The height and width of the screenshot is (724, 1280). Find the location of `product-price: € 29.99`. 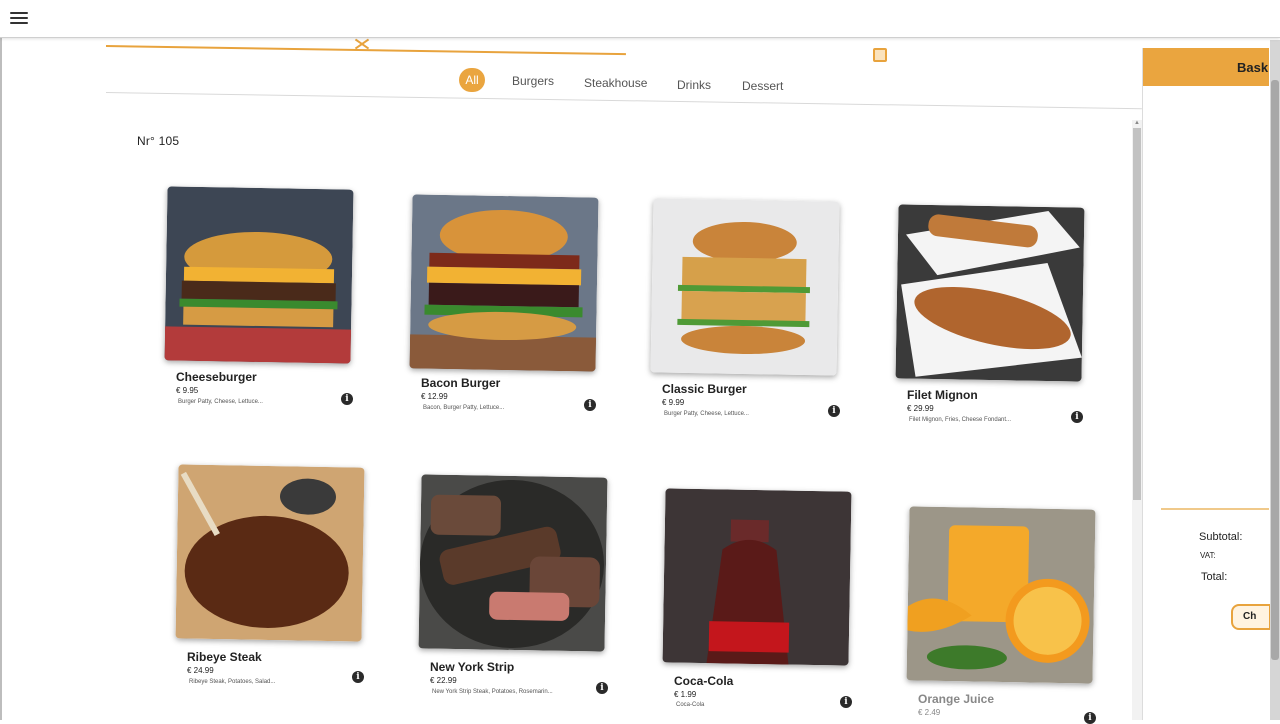

product-price: € 29.99 is located at coordinates (920, 408).